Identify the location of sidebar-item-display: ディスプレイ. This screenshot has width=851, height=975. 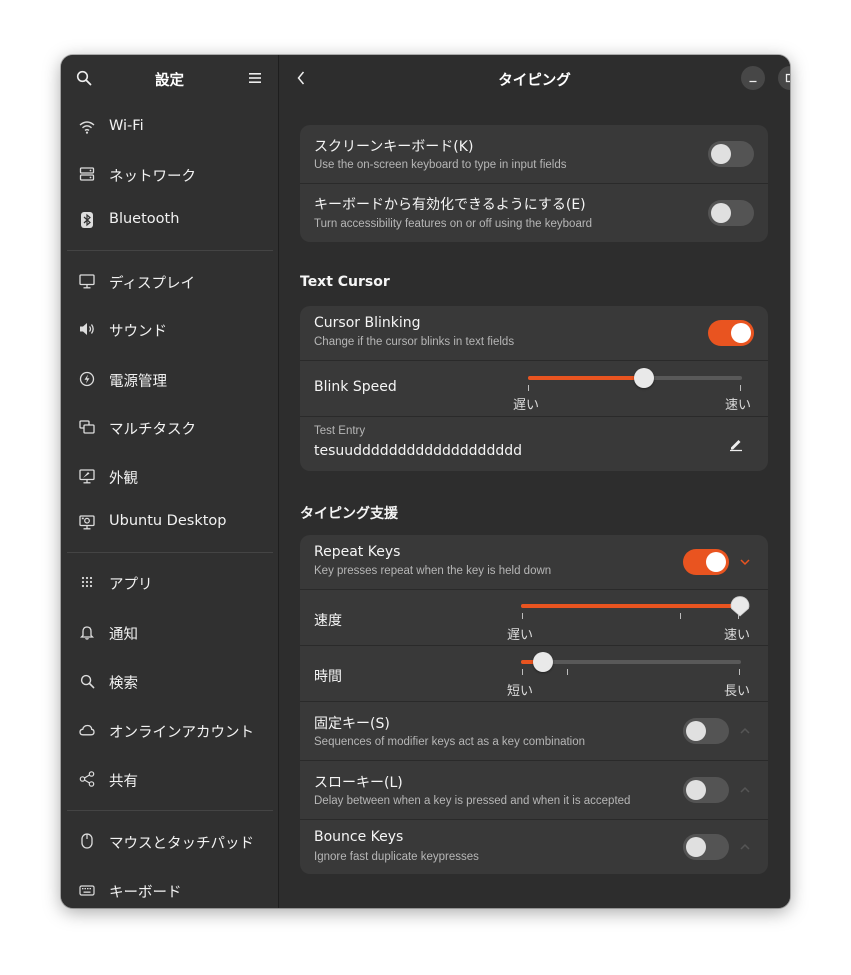
(170, 281).